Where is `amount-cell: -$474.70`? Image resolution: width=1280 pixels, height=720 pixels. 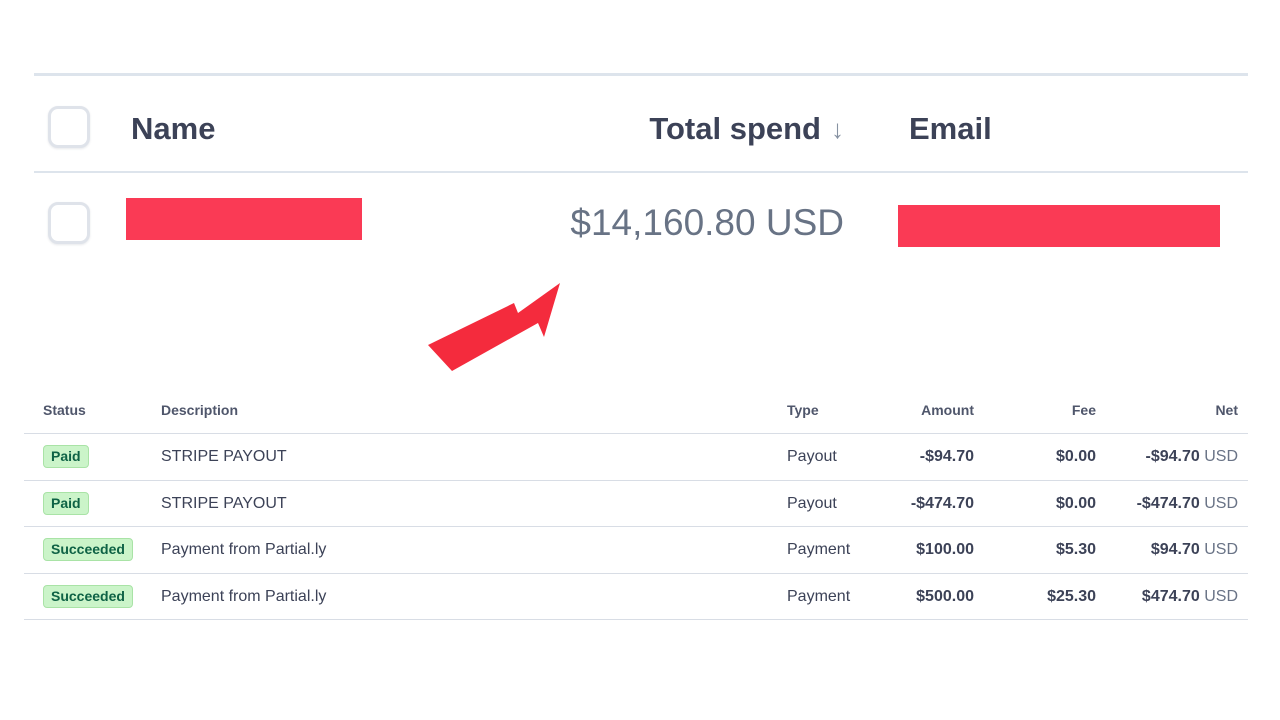 amount-cell: -$474.70 is located at coordinates (942, 503).